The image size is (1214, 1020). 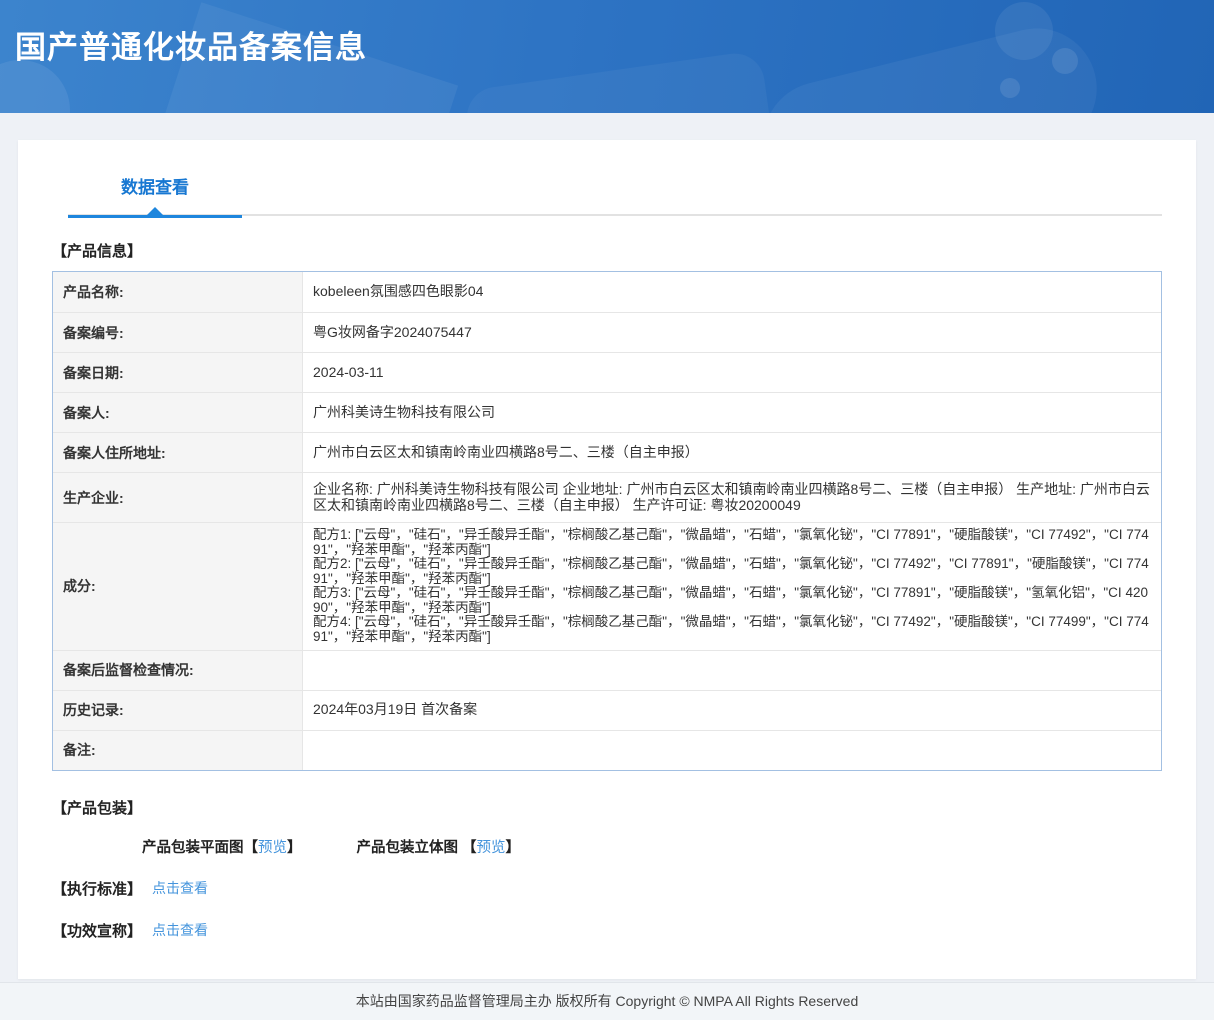 What do you see at coordinates (404, 411) in the screenshot?
I see `row-value: 广州科美诗生物科技有限公司` at bounding box center [404, 411].